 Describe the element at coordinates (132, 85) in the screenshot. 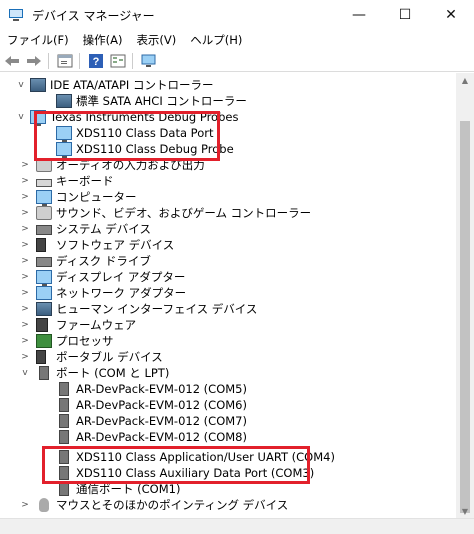

I see `tree-item-label: IDE ATA/ATAPI コントローラー` at that location.